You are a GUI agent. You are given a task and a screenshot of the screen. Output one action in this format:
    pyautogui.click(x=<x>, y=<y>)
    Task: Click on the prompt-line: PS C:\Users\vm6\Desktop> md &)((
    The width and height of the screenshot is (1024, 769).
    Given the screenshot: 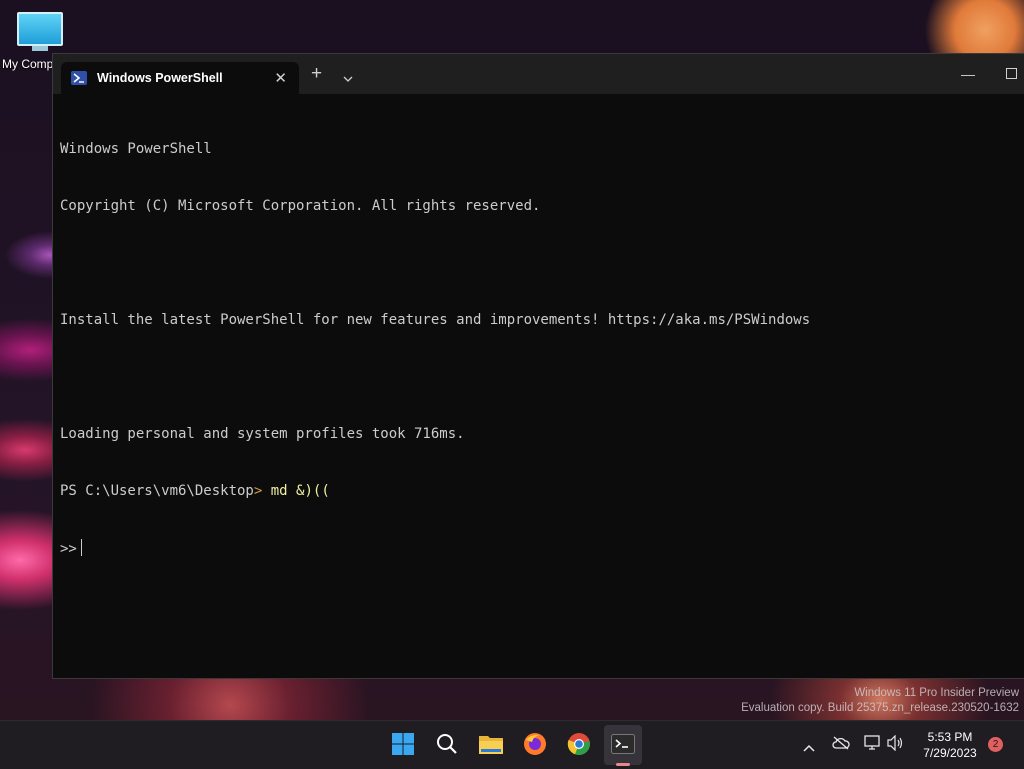 What is the action you would take?
    pyautogui.click(x=540, y=491)
    